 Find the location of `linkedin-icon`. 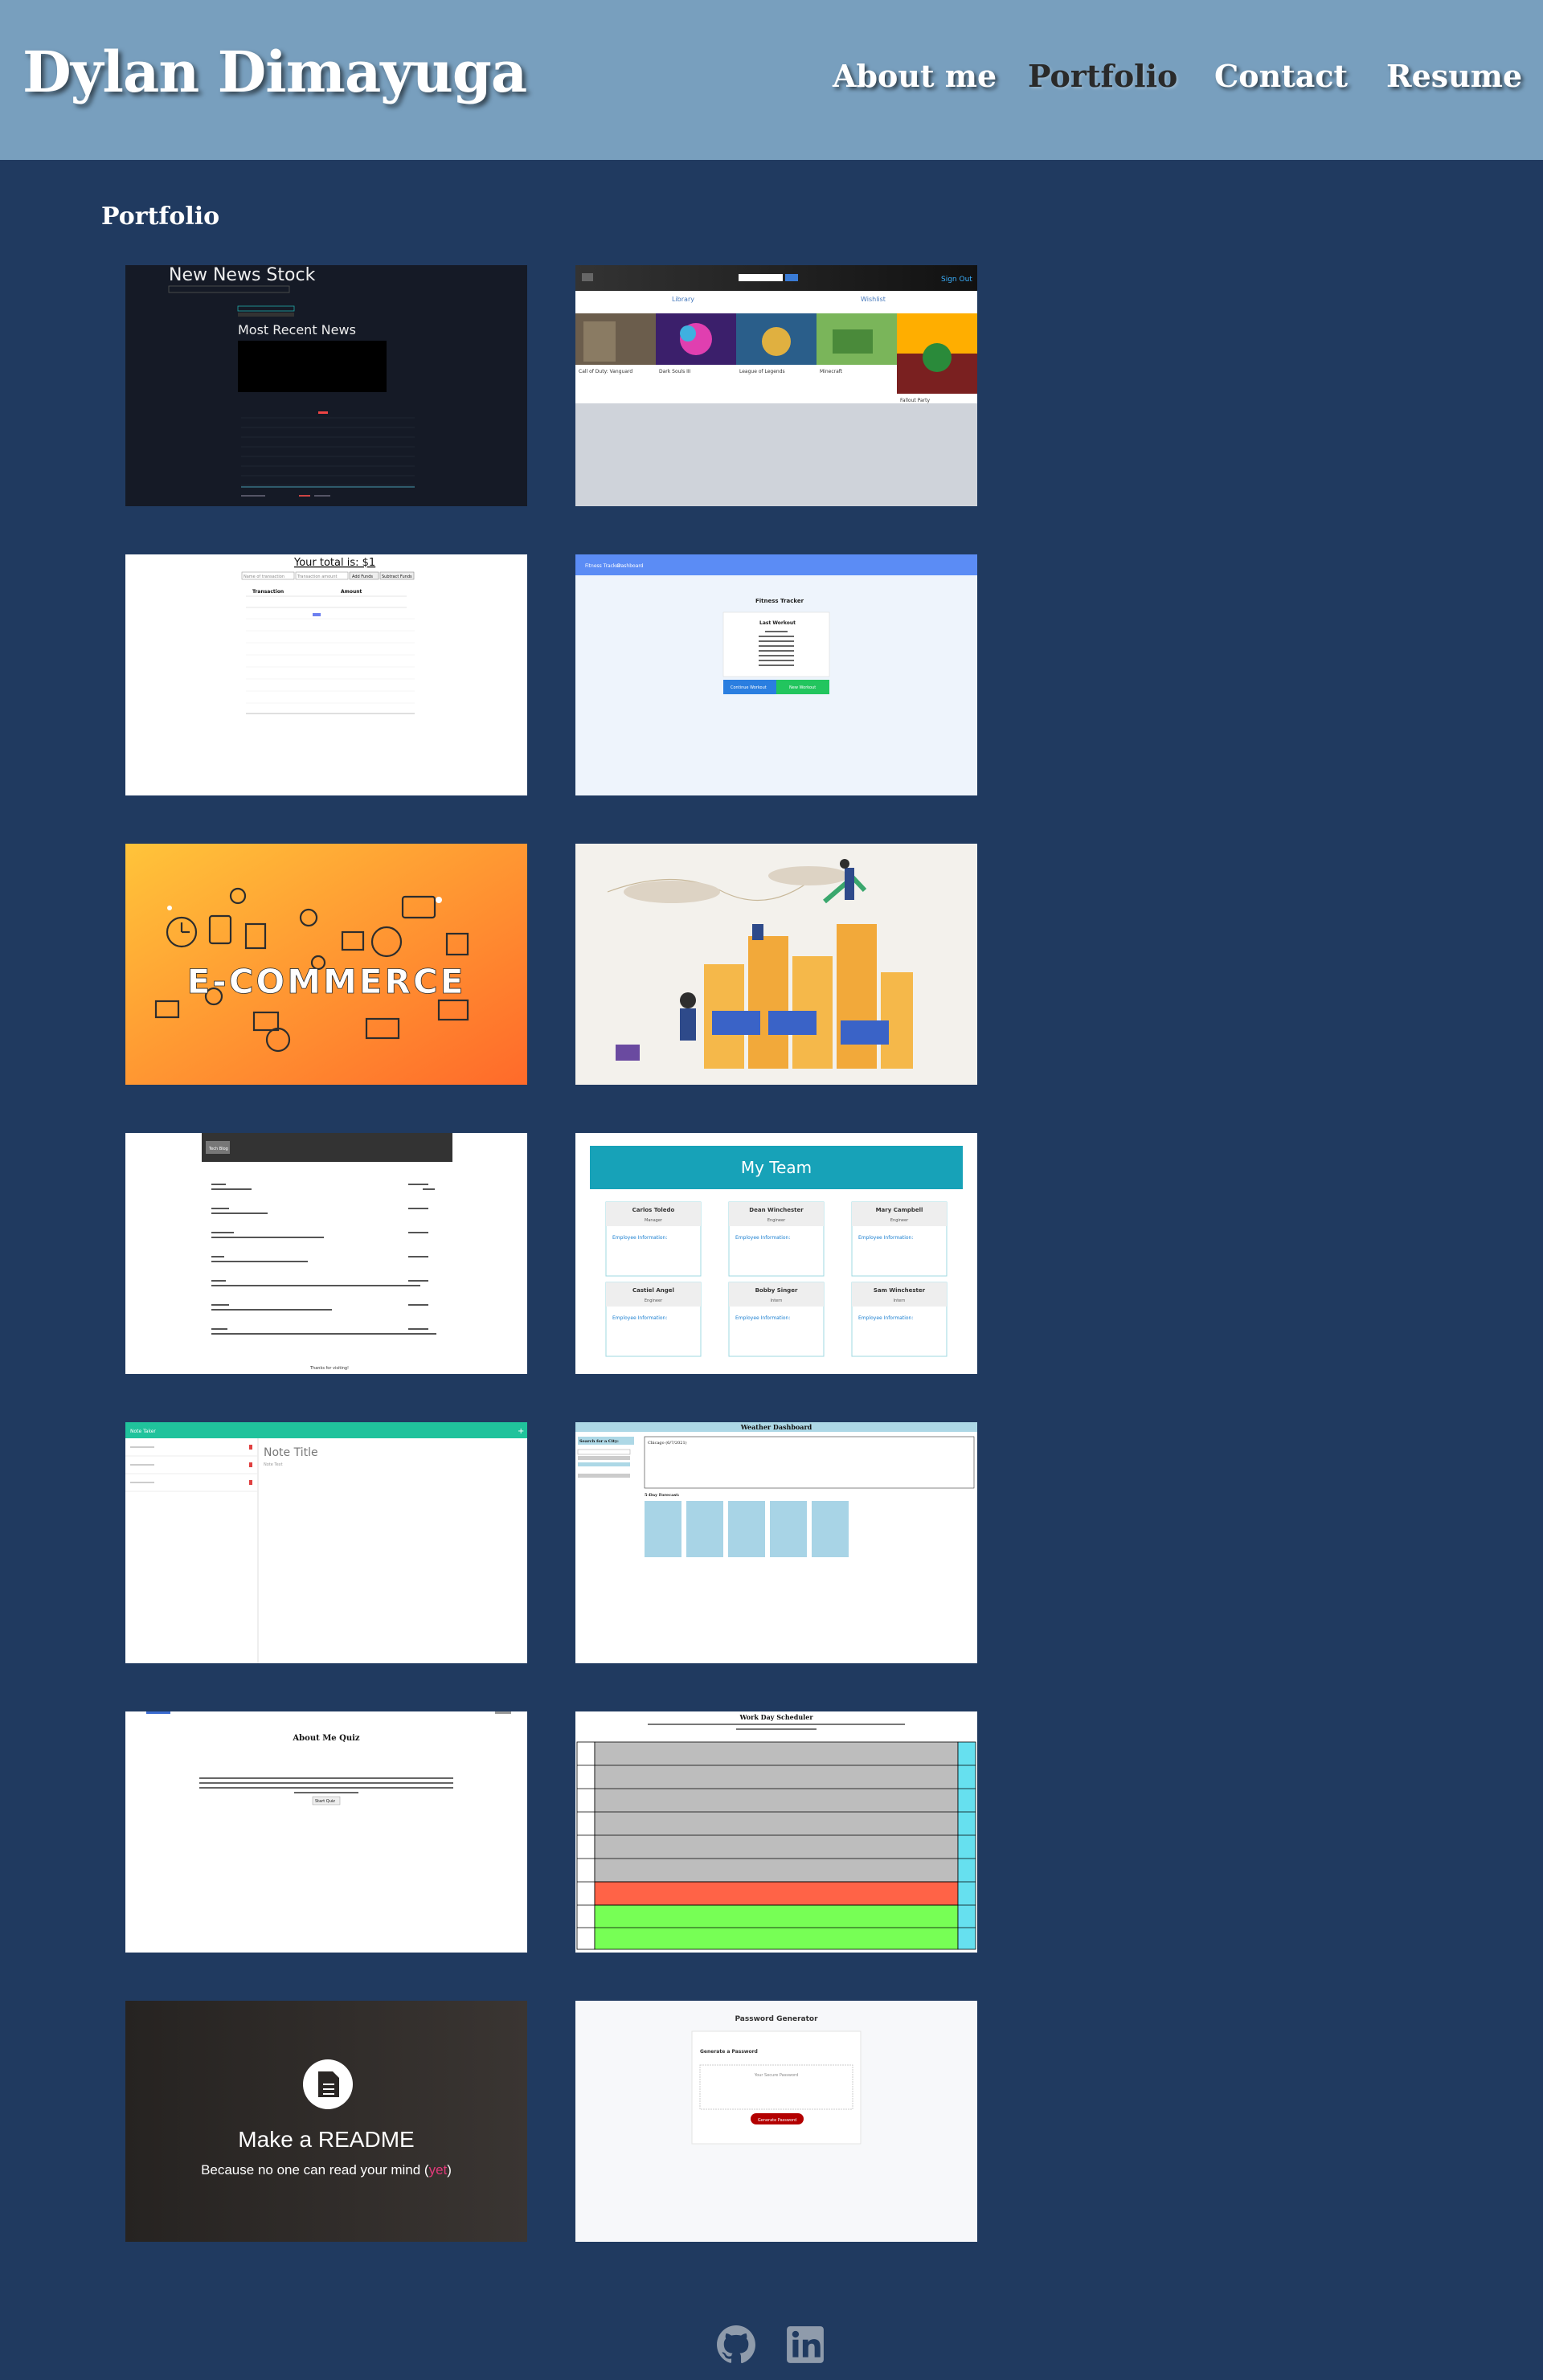

linkedin-icon is located at coordinates (805, 2345).